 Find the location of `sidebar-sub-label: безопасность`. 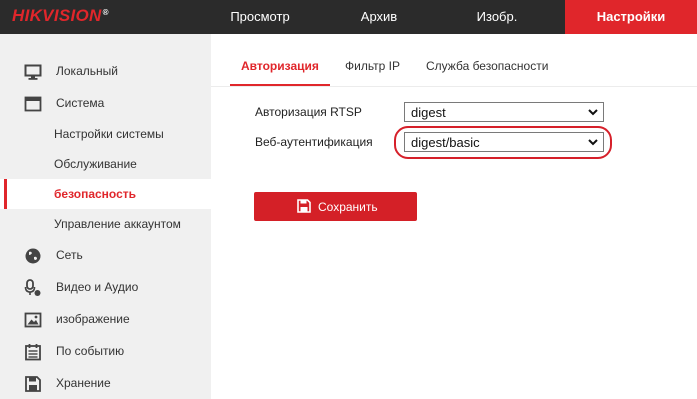

sidebar-sub-label: безопасность is located at coordinates (95, 194).